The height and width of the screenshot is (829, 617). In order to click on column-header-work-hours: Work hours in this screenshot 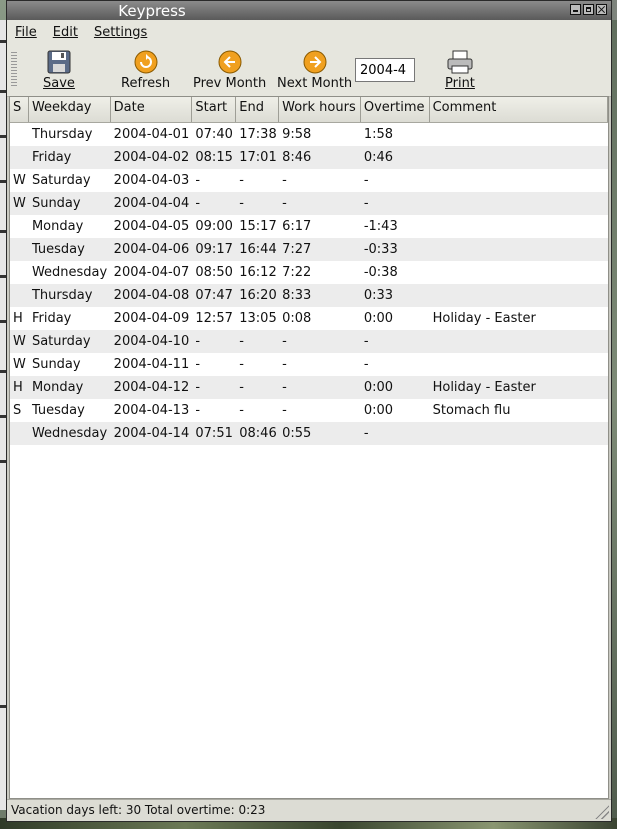, I will do `click(320, 109)`.